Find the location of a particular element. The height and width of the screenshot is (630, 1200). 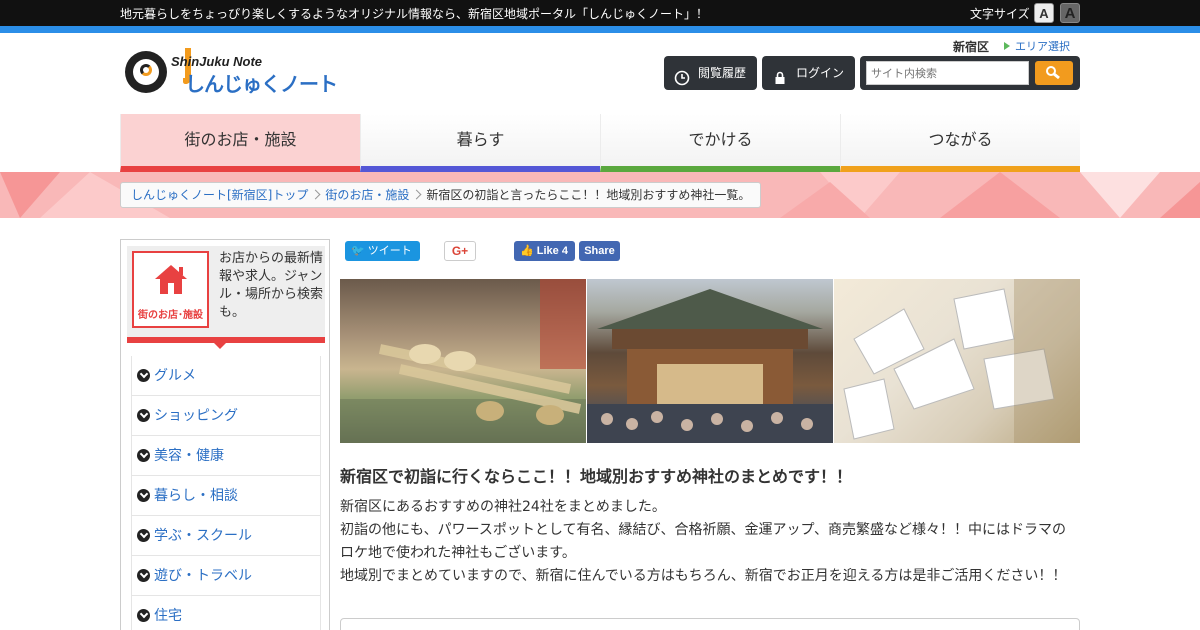

category-item-shopping: ショッピング is located at coordinates (226, 416).